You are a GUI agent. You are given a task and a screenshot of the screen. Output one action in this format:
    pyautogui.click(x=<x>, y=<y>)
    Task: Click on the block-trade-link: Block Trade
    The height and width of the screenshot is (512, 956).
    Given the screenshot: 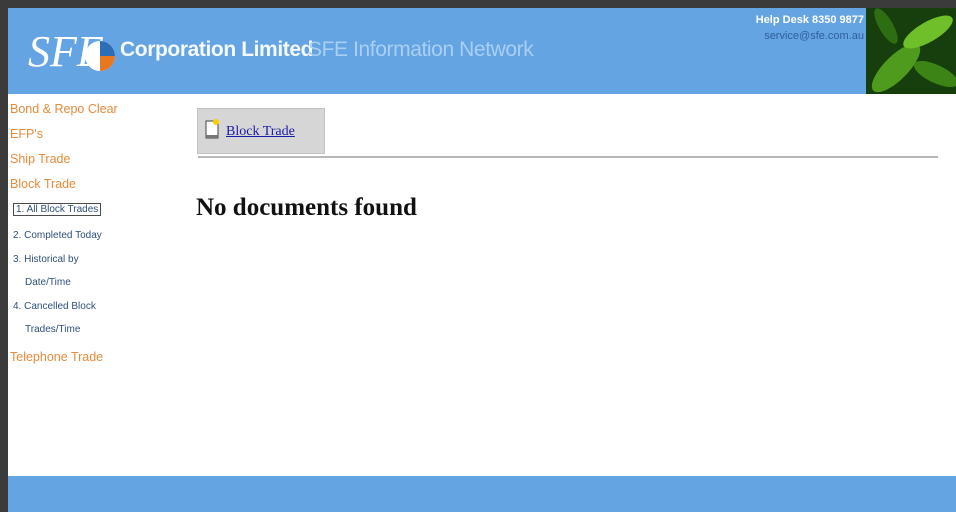 What is the action you would take?
    pyautogui.click(x=260, y=132)
    